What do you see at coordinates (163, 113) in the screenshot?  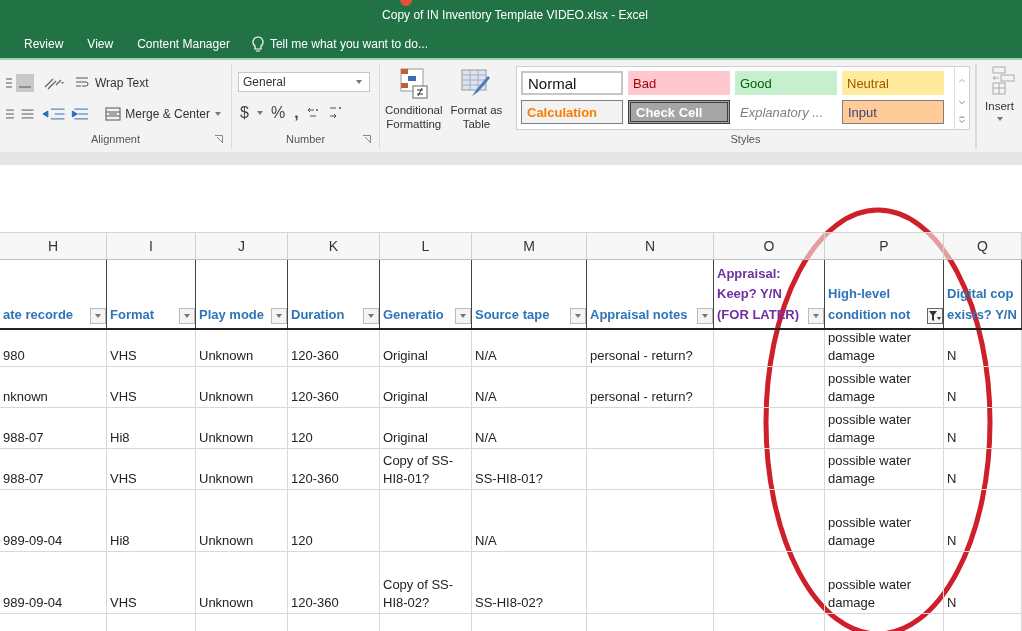 I see `merge-center-button: Merge & Center` at bounding box center [163, 113].